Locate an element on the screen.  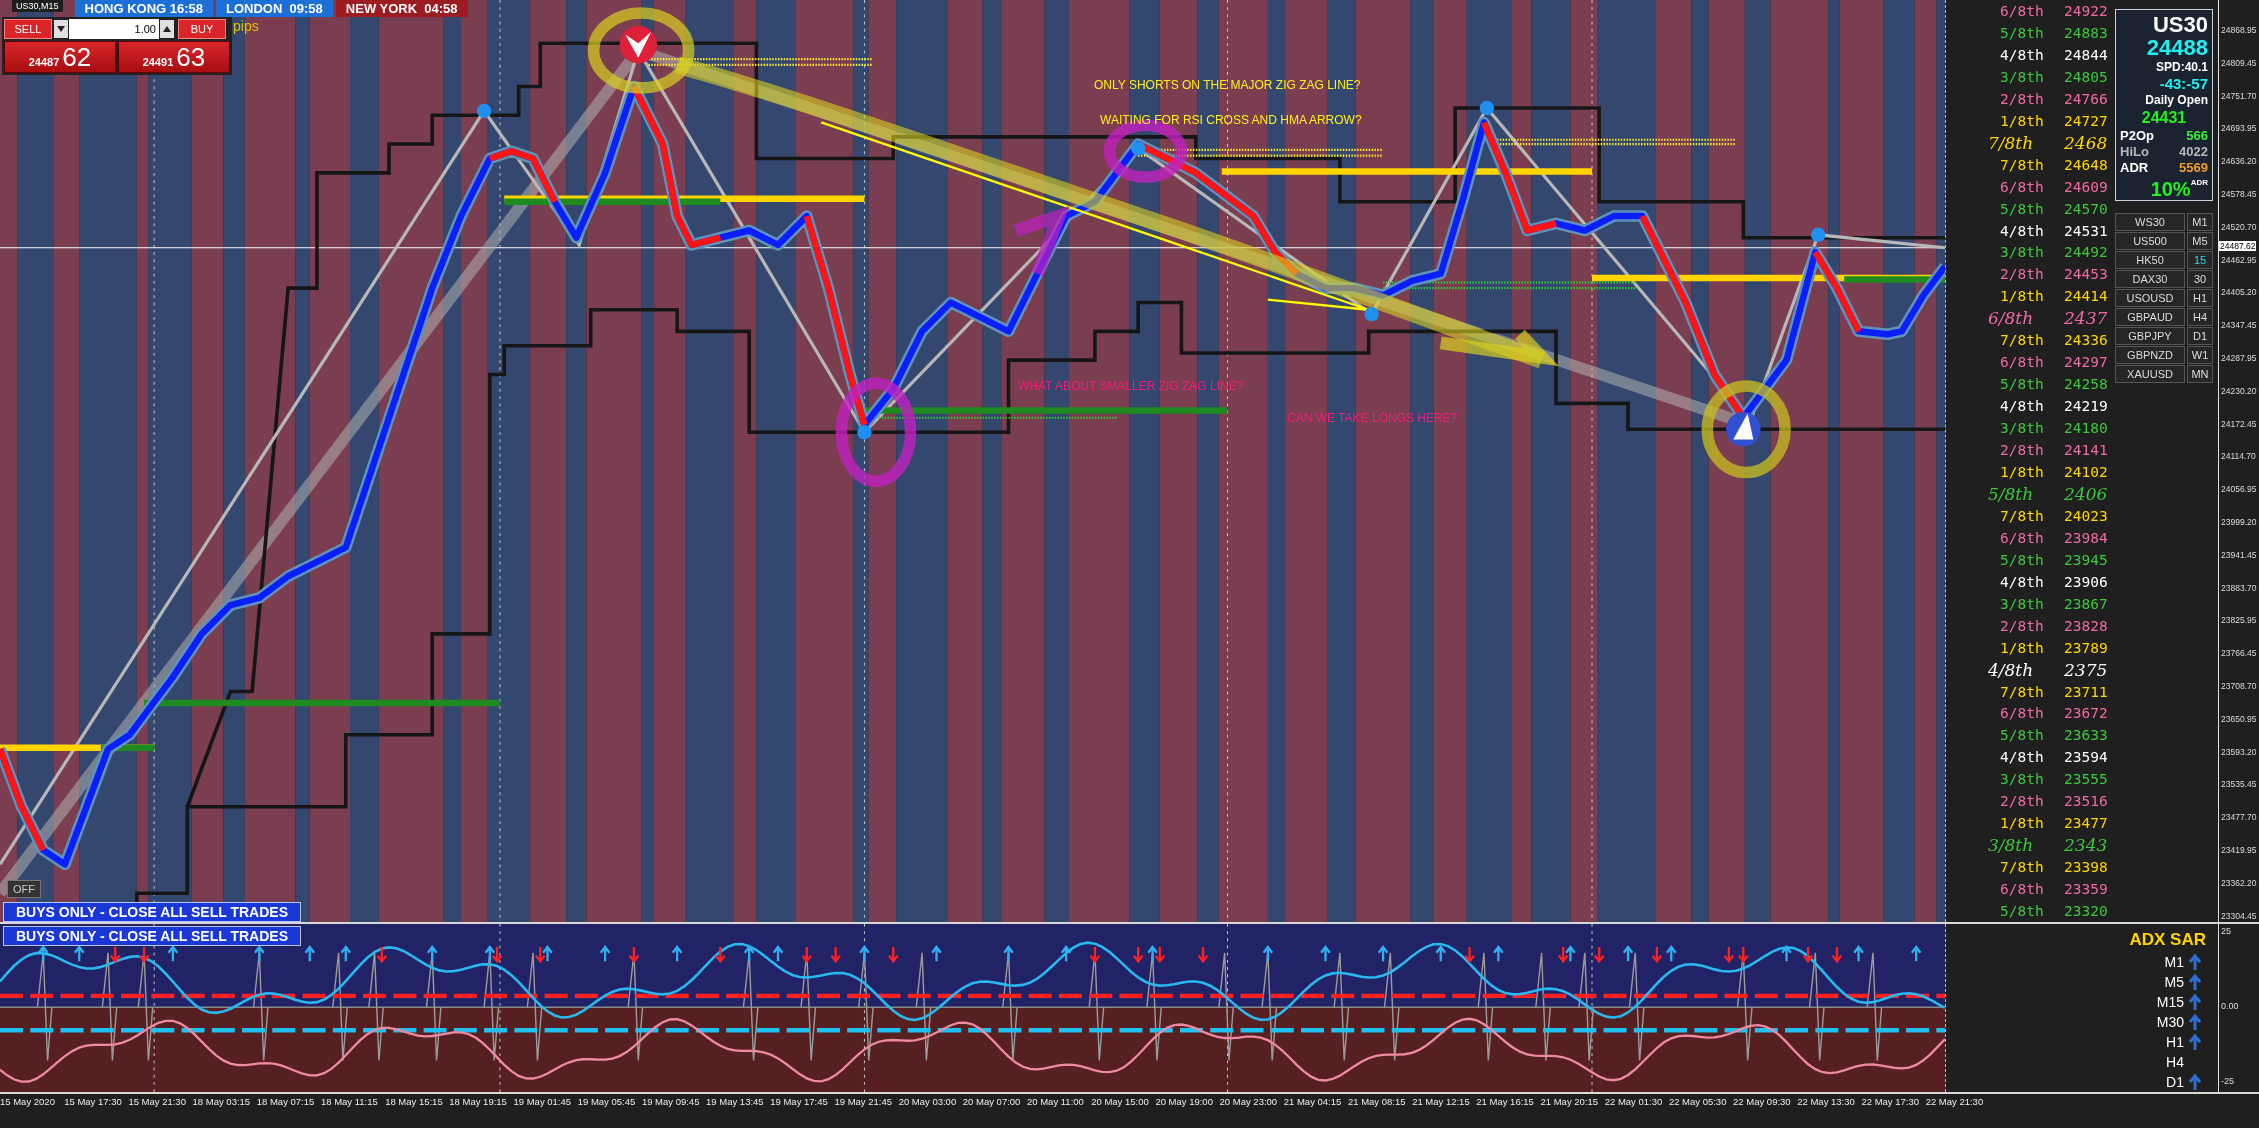
price-tick: 24636.20 is located at coordinates (2239, 162).